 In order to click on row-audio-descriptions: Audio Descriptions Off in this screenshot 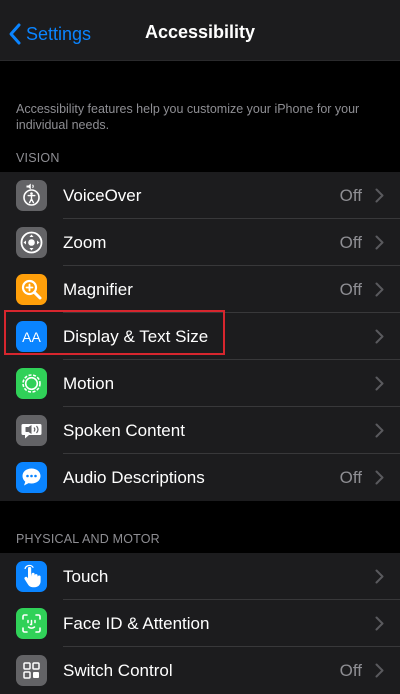, I will do `click(200, 477)`.